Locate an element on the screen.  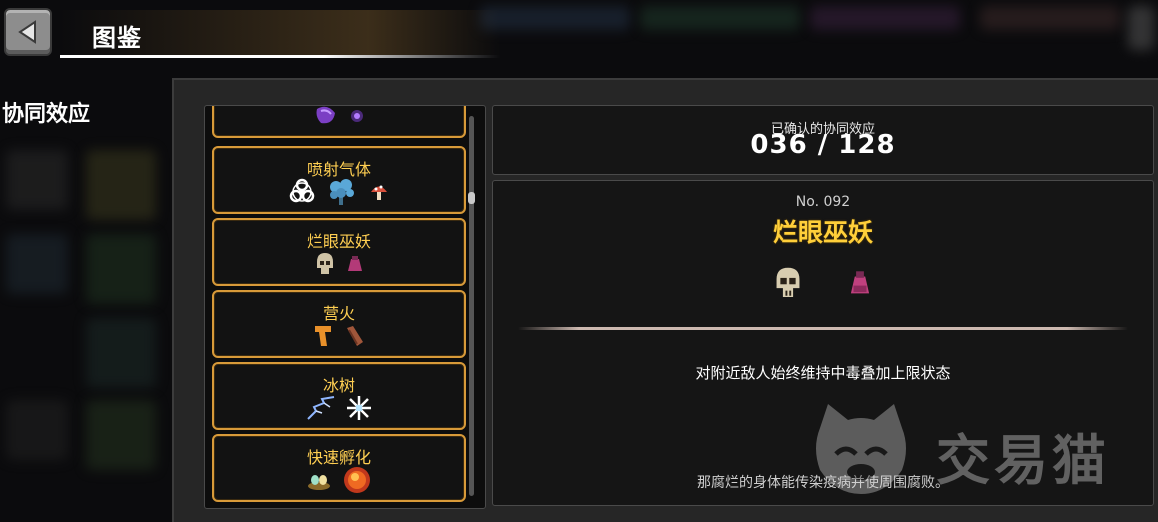
back-arrow-icon is located at coordinates (27, 32).